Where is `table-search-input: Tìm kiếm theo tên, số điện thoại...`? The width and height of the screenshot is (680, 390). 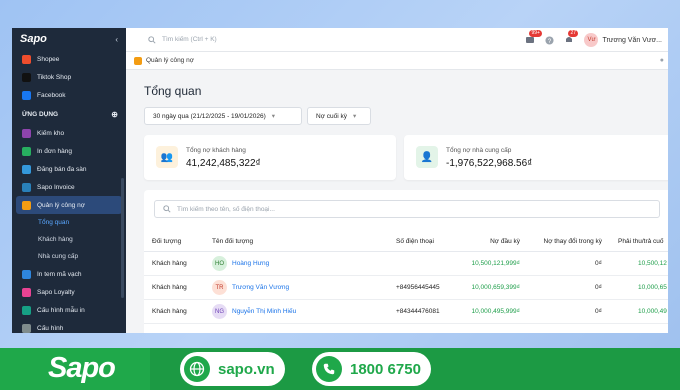
table-search-input: Tìm kiếm theo tên, số điện thoại... is located at coordinates (407, 209).